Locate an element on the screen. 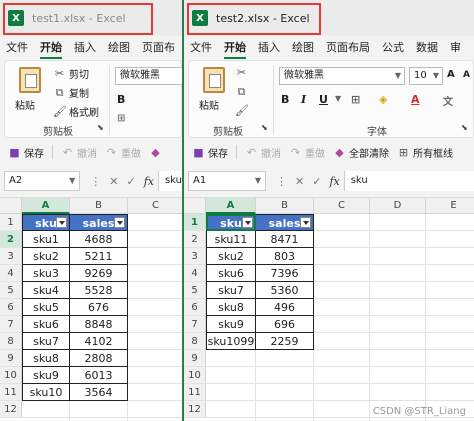  row-header-11: 11 is located at coordinates (195, 392).